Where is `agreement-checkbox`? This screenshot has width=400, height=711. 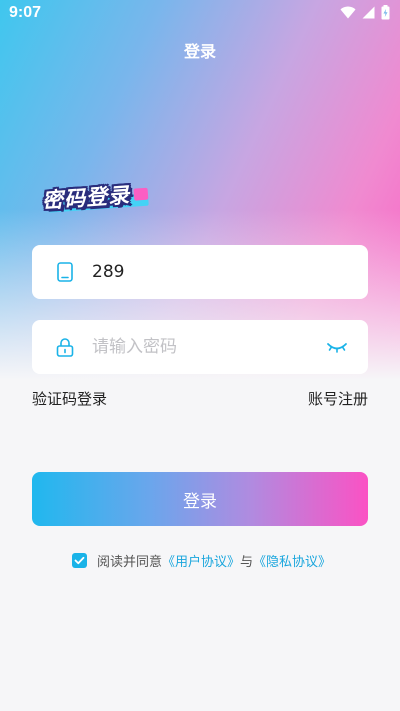 agreement-checkbox is located at coordinates (79, 560).